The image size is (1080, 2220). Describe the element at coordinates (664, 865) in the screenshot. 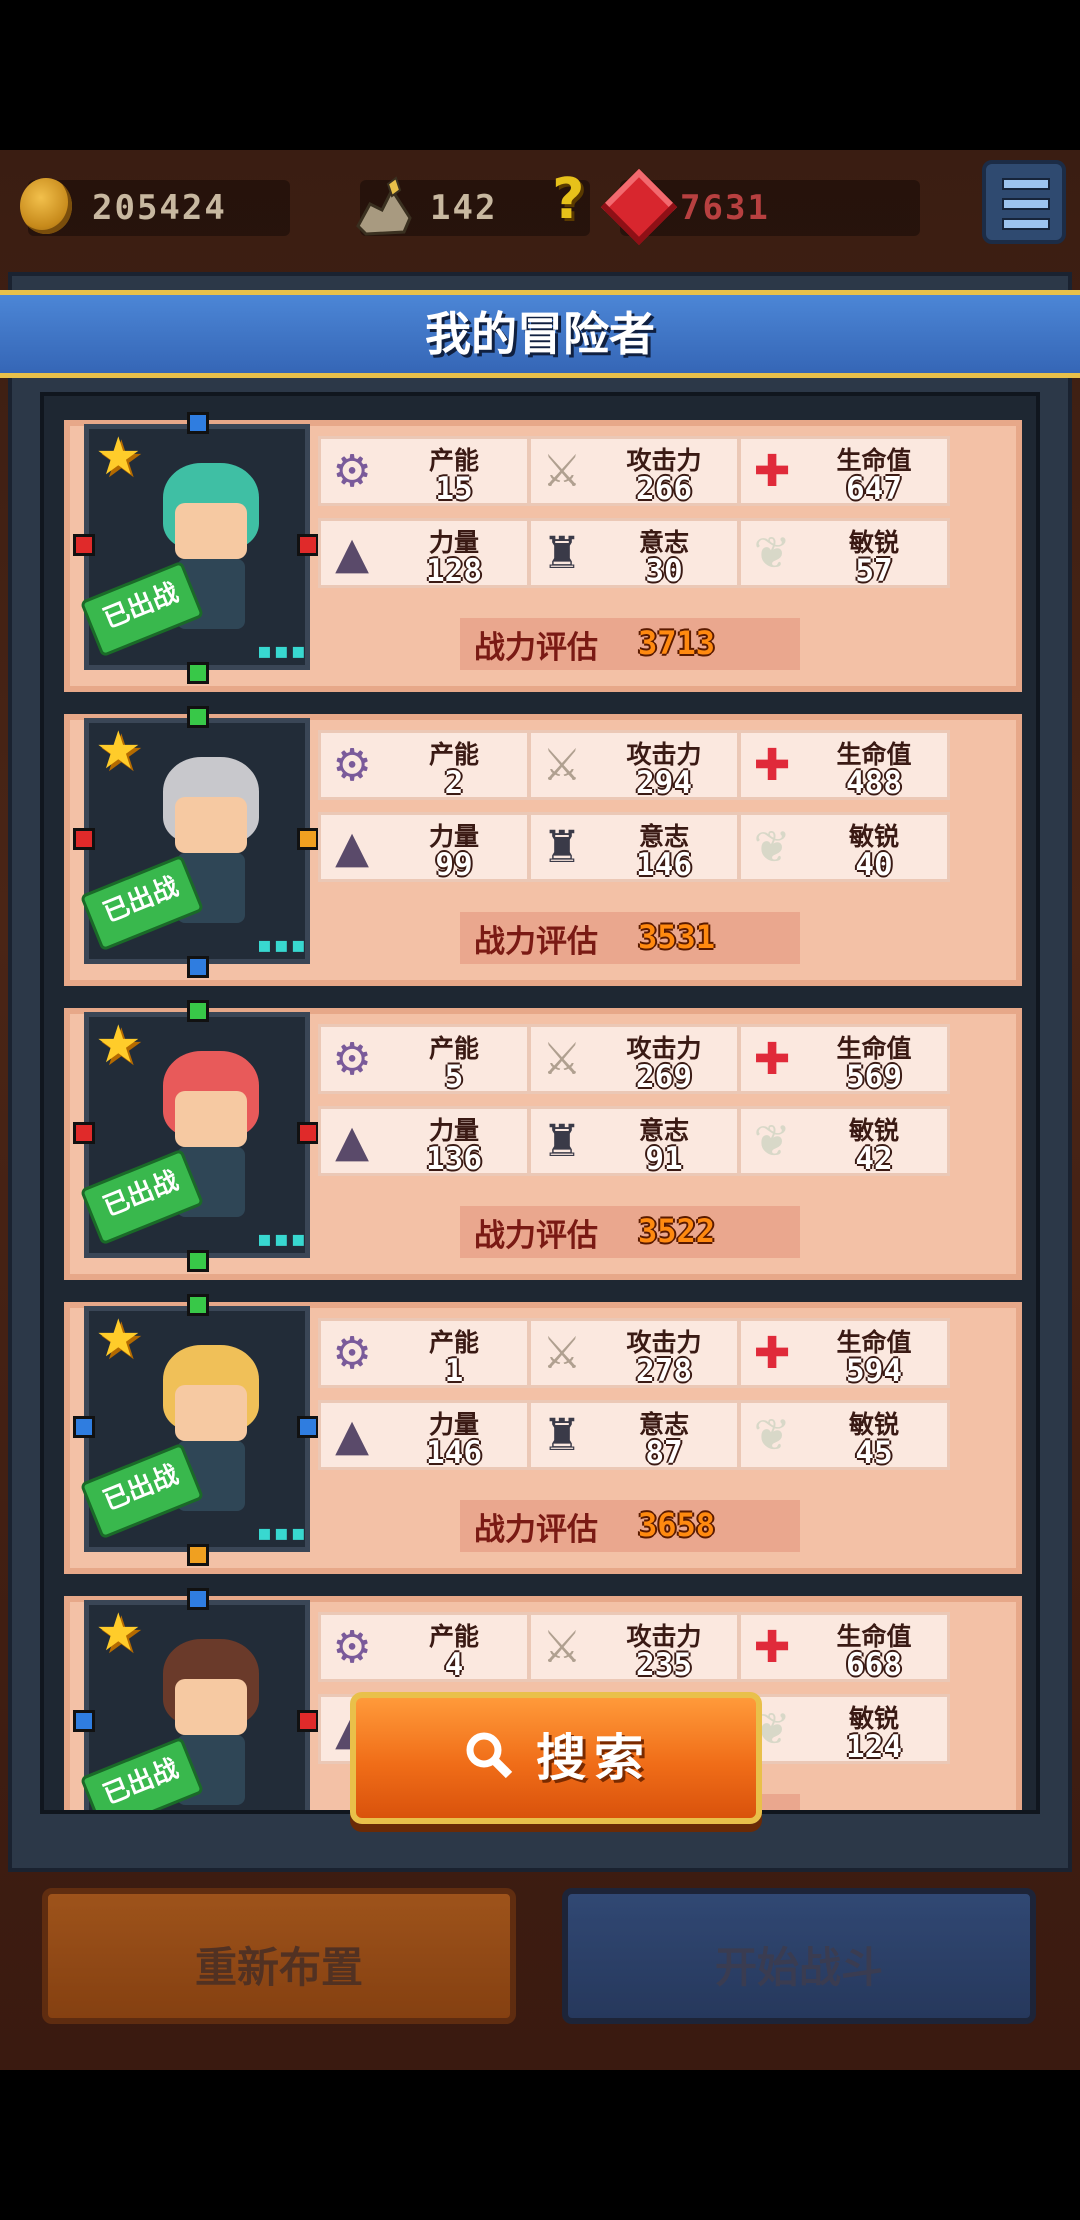

I see `stat-value: 146` at that location.